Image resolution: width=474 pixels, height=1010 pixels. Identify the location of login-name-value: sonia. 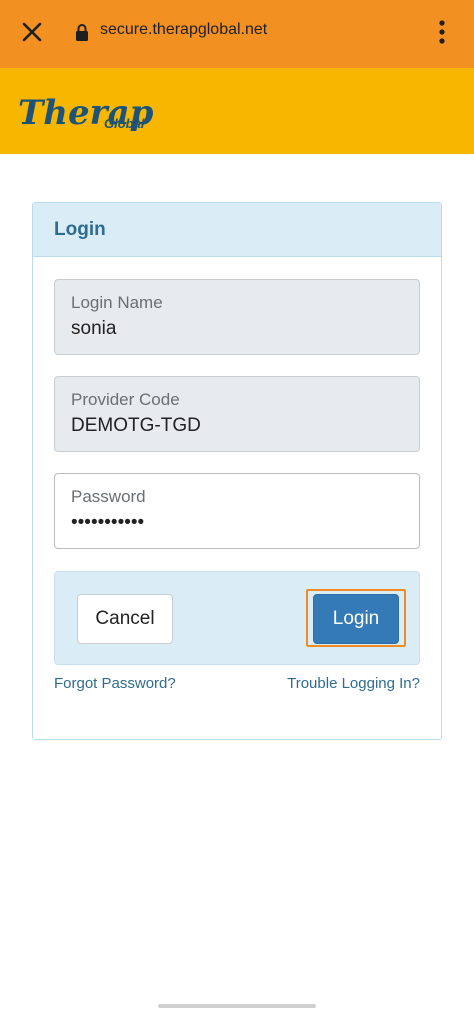
(94, 328).